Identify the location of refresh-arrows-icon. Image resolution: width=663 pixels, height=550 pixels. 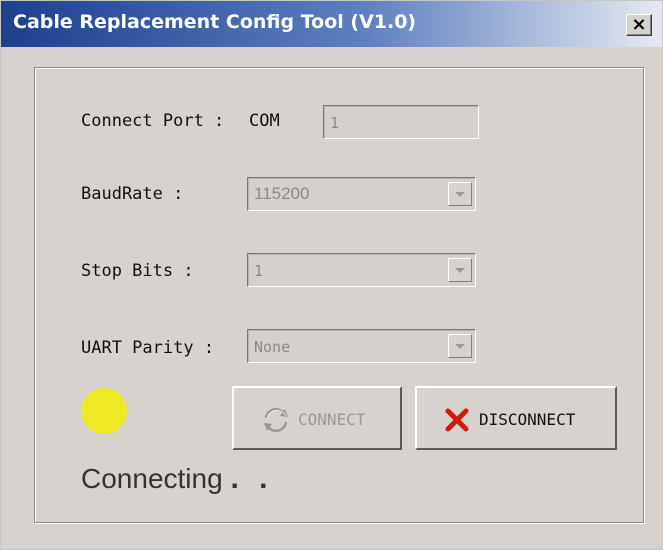
(276, 420).